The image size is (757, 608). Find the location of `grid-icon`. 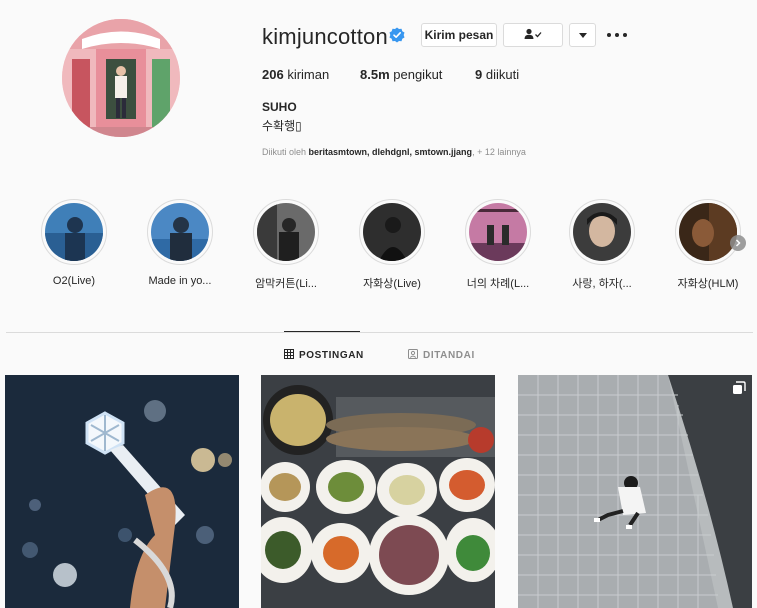

grid-icon is located at coordinates (289, 355).